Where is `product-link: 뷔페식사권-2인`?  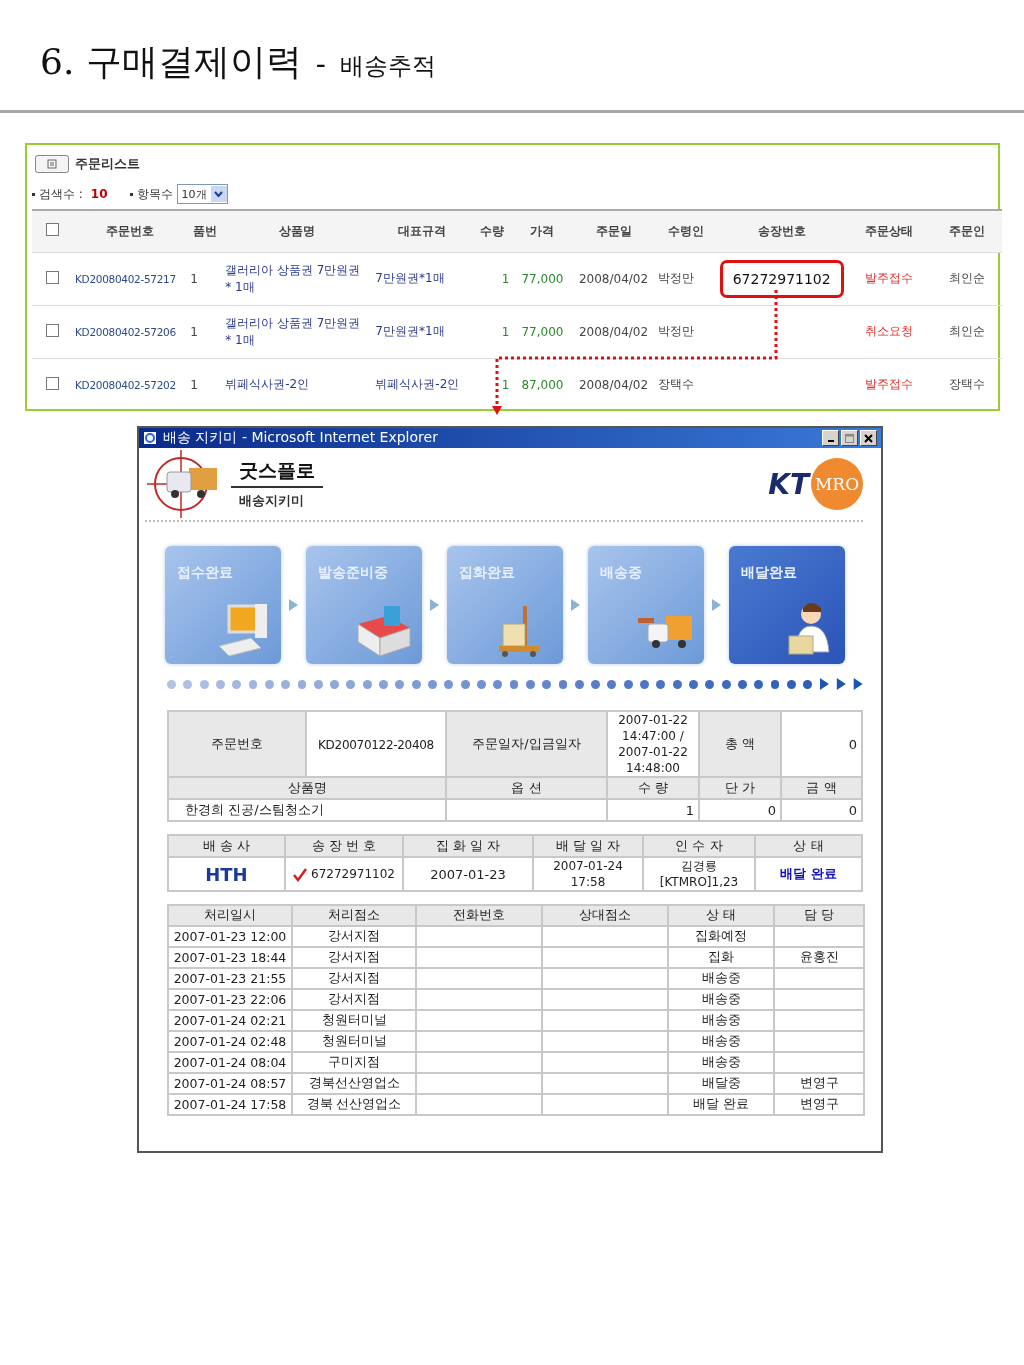 product-link: 뷔페식사권-2인 is located at coordinates (297, 385).